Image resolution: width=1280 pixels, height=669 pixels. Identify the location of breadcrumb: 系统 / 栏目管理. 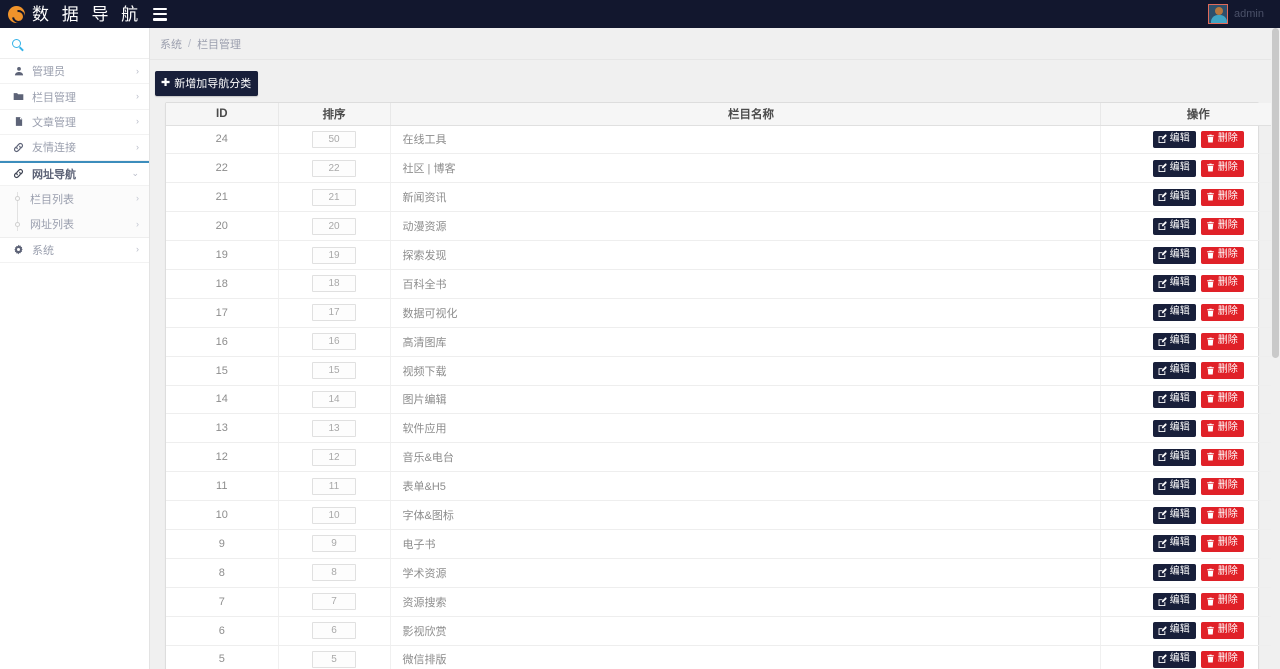
(715, 44).